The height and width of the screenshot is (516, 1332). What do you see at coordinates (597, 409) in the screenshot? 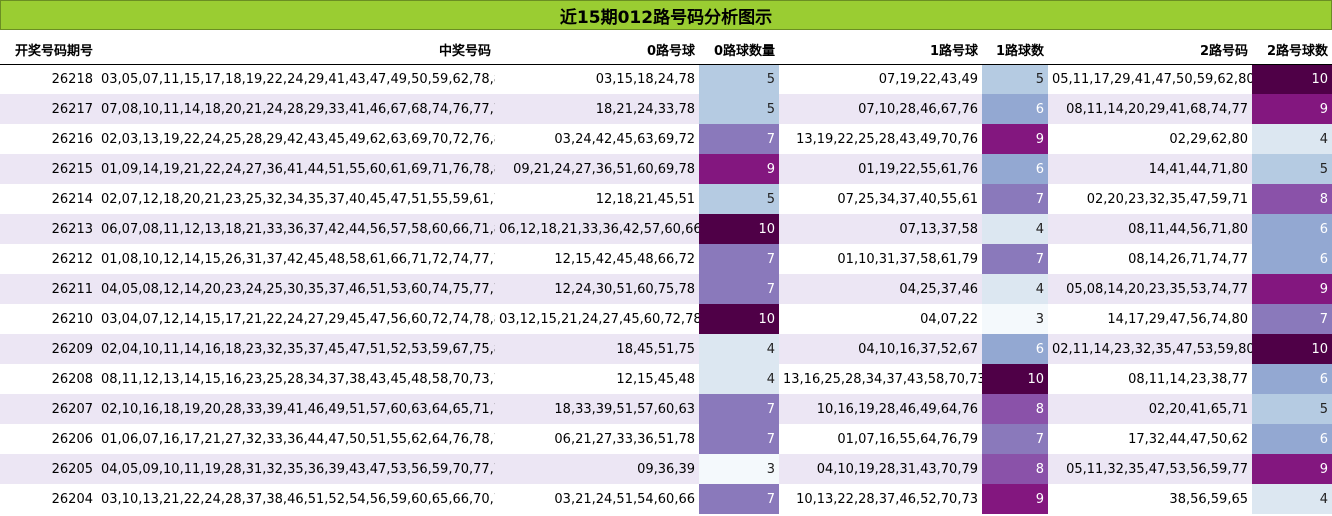
I see `road0-numbers-cell: 18,33,39,51,57,60,63` at bounding box center [597, 409].